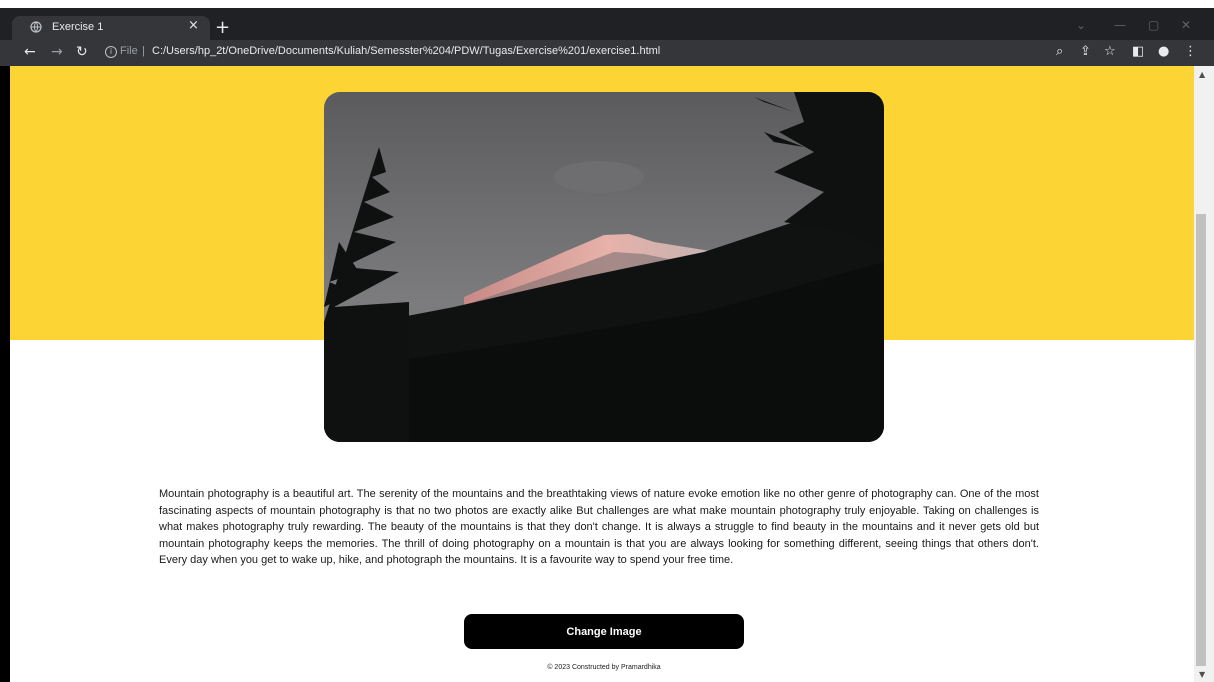  What do you see at coordinates (193, 25) in the screenshot?
I see `tab-close-icon: ×` at bounding box center [193, 25].